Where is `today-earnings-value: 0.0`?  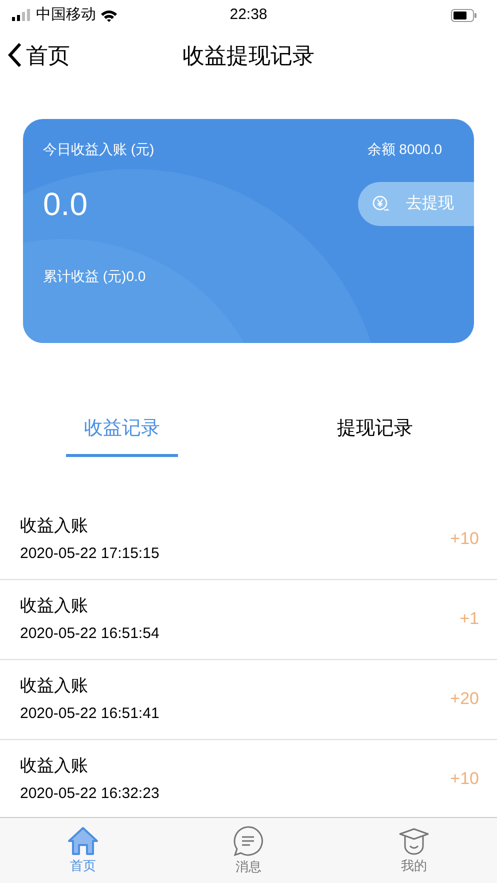 today-earnings-value: 0.0 is located at coordinates (65, 204).